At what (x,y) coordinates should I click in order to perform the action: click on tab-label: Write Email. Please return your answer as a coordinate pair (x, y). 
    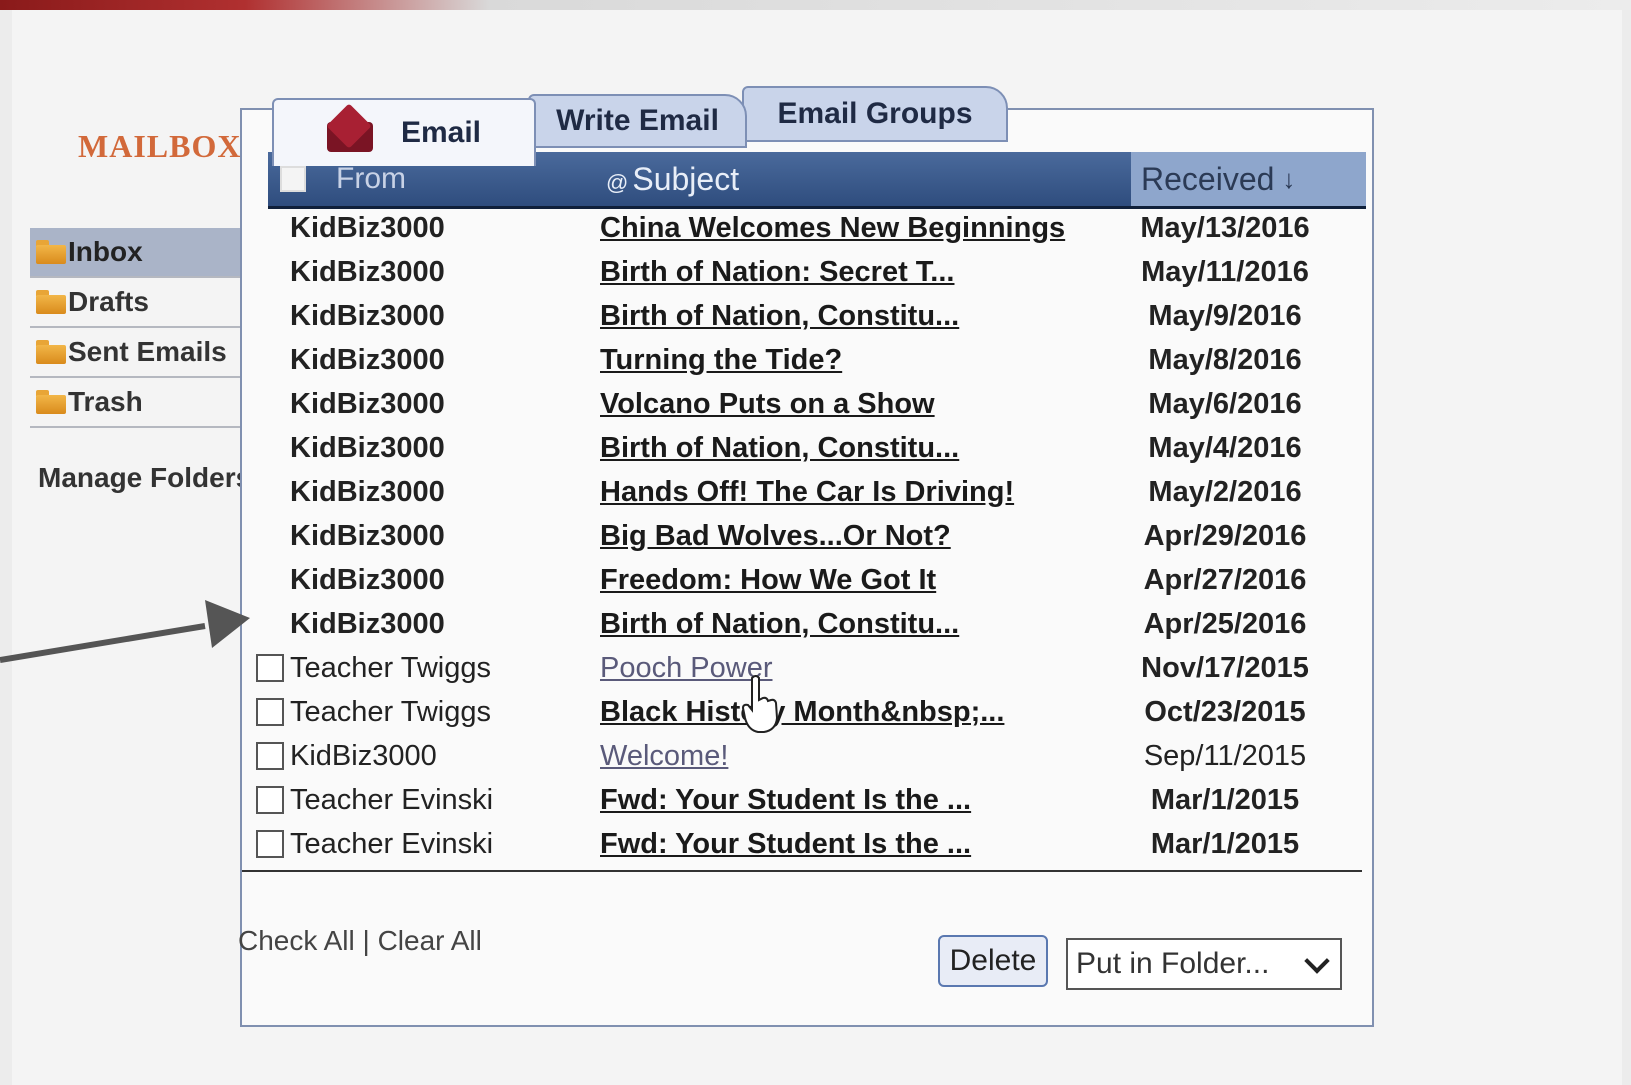
    Looking at the image, I should click on (637, 120).